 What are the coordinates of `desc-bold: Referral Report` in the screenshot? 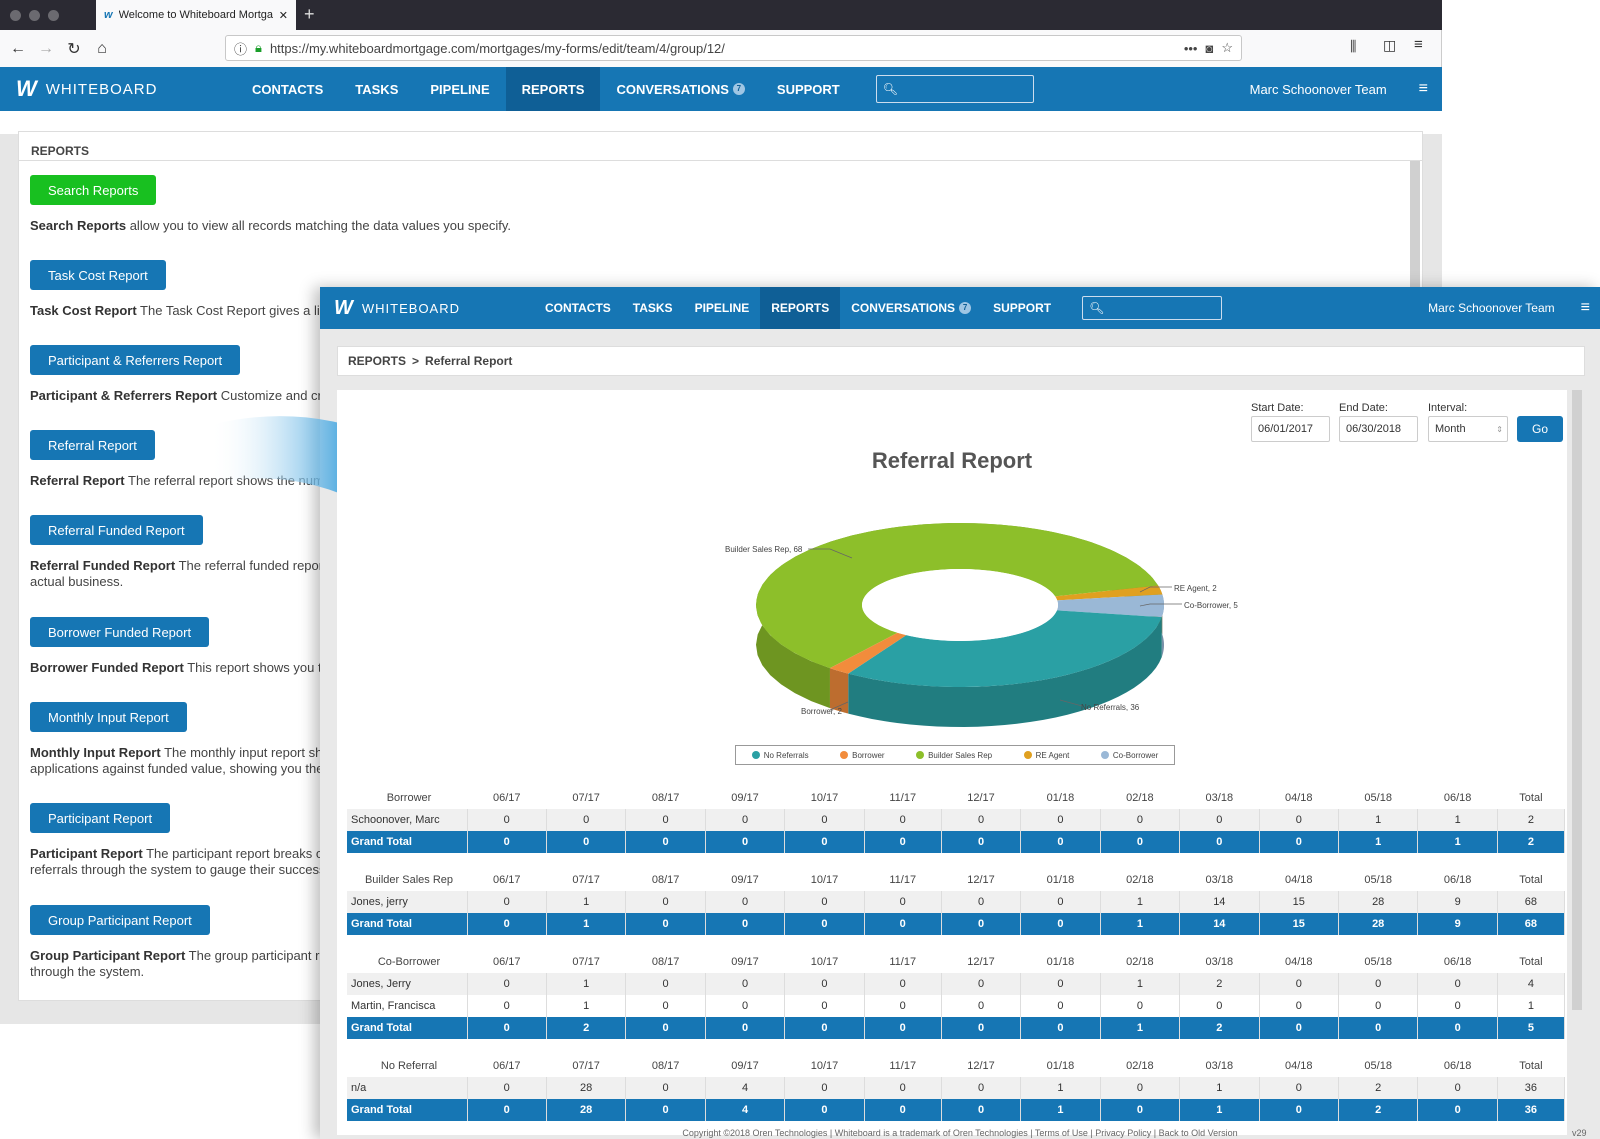 It's located at (77, 480).